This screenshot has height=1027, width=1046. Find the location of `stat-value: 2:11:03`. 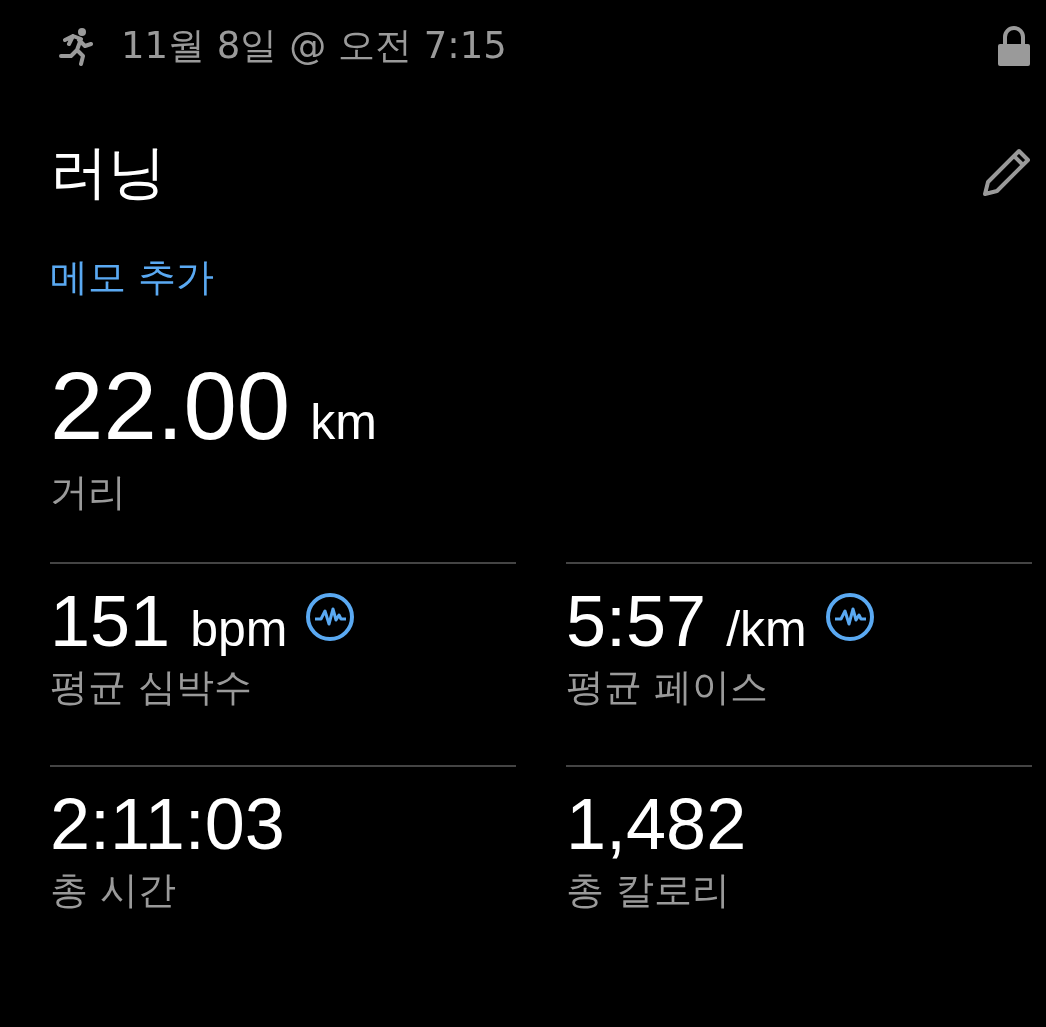

stat-value: 2:11:03 is located at coordinates (167, 824).